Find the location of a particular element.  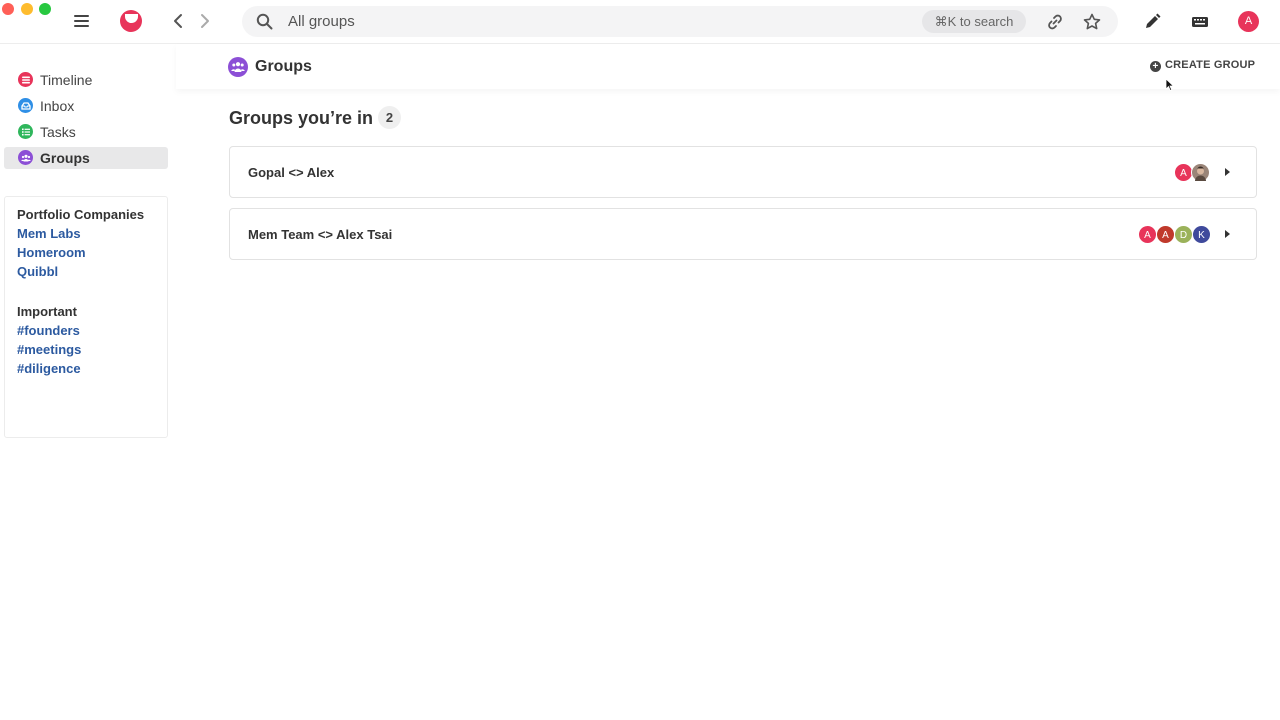

search-shortcut-hint: ⌘K to search is located at coordinates (974, 21).